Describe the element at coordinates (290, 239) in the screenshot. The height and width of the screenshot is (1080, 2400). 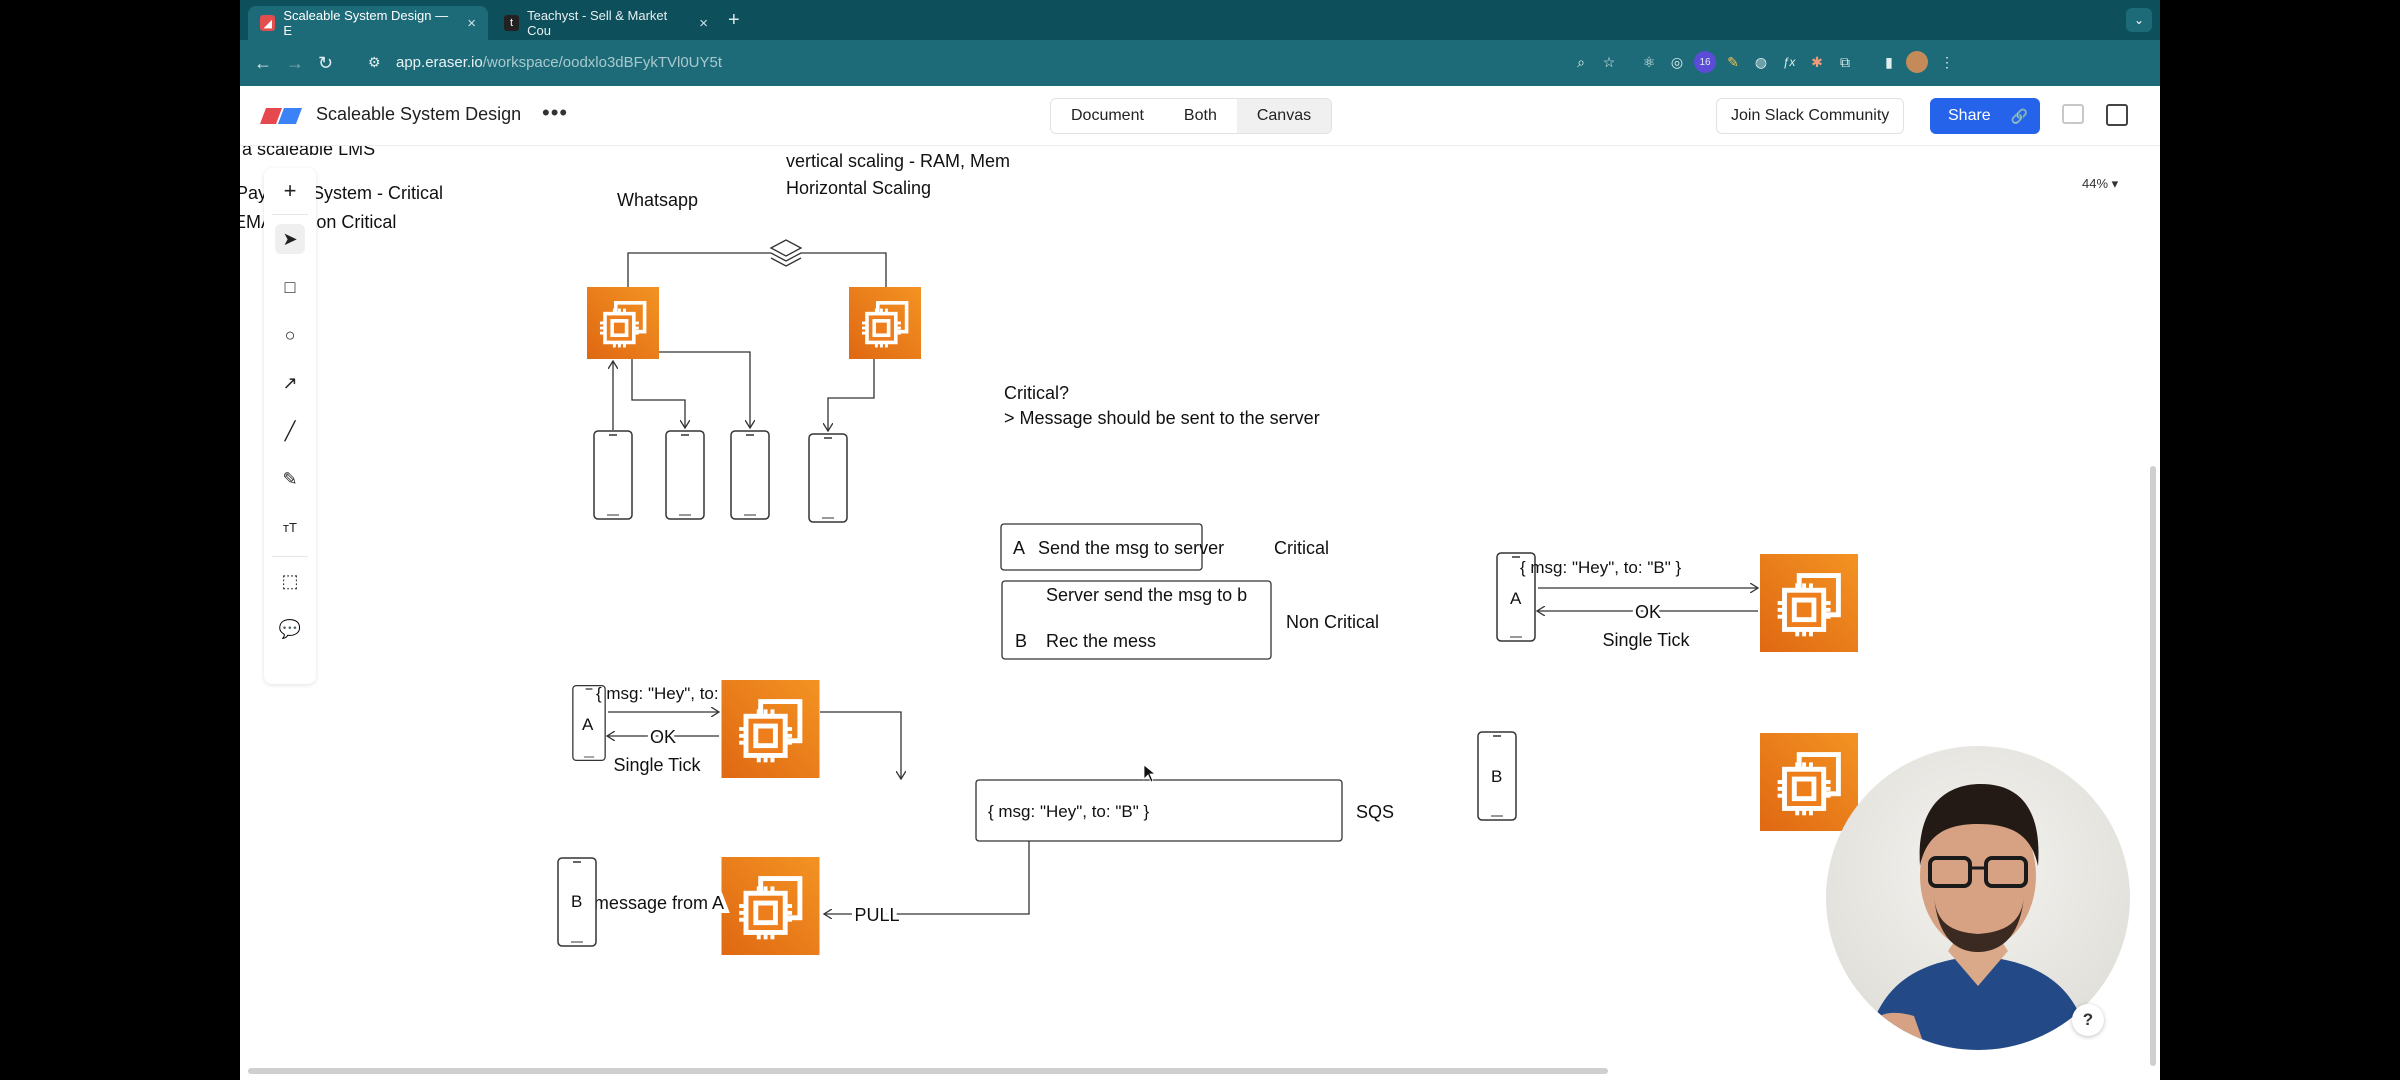
I see `select-tool-icon: ➤` at that location.